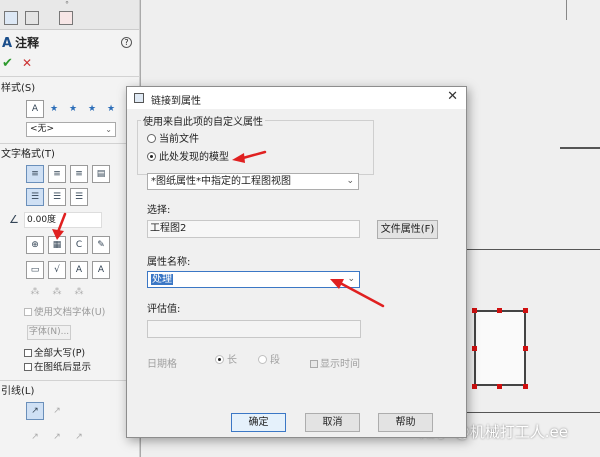 The image size is (600, 457). I want to click on file-properties-button: 文件属性(F), so click(407, 229).